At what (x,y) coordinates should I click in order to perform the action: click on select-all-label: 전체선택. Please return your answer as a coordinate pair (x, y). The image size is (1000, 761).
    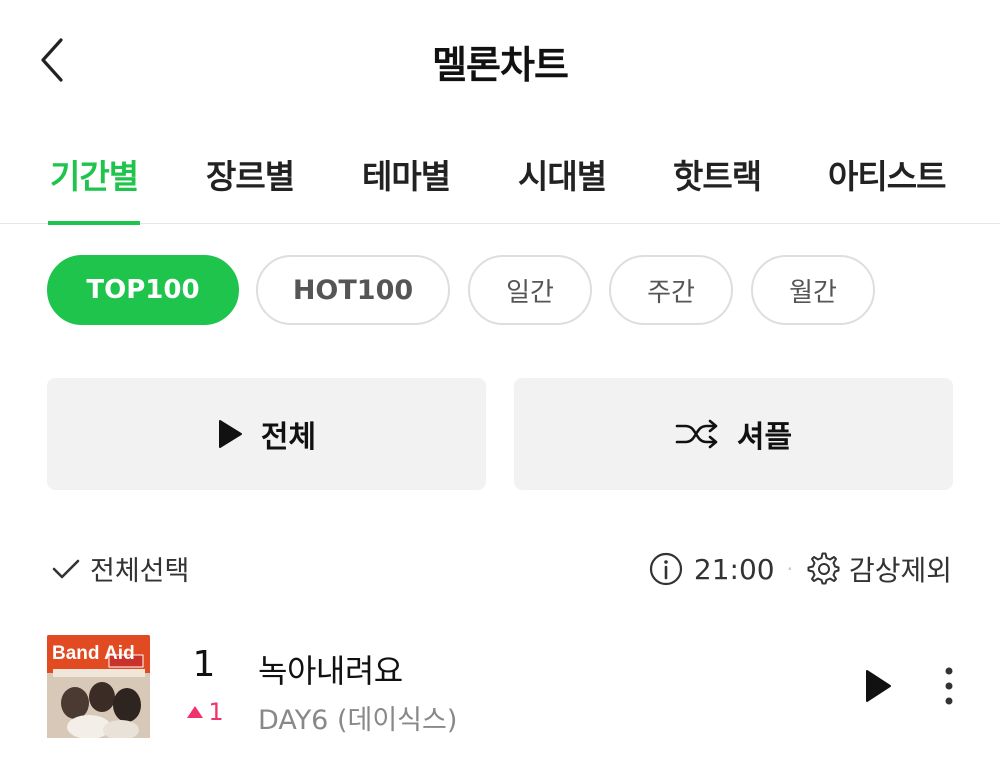
    Looking at the image, I should click on (140, 571).